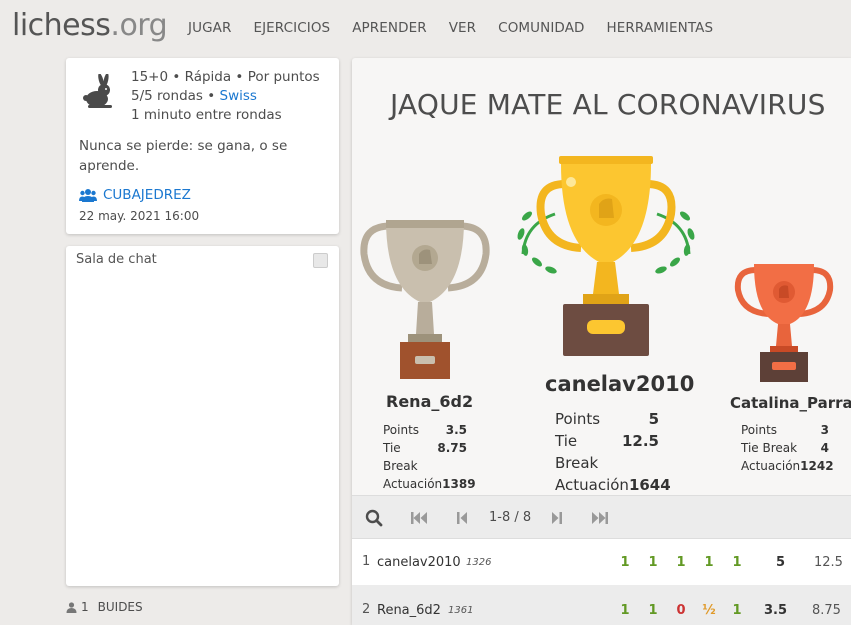  I want to click on nav-ver: VER, so click(462, 28).